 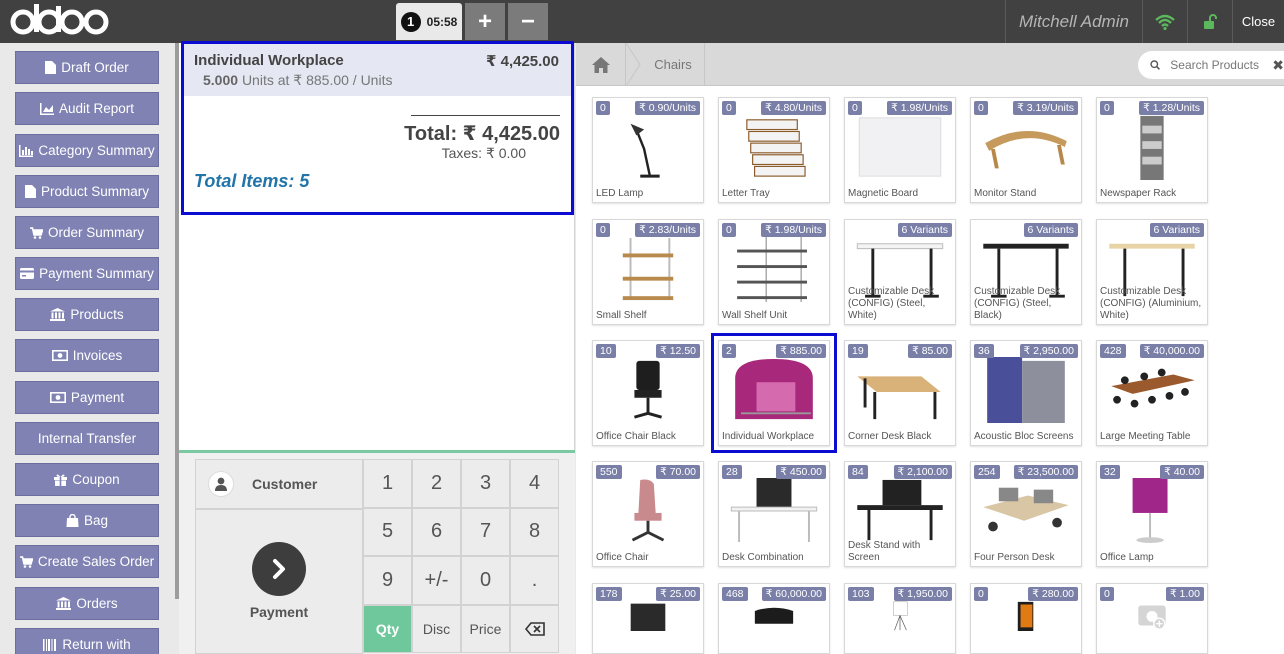 I want to click on numpad-key-price: Price, so click(x=485, y=628).